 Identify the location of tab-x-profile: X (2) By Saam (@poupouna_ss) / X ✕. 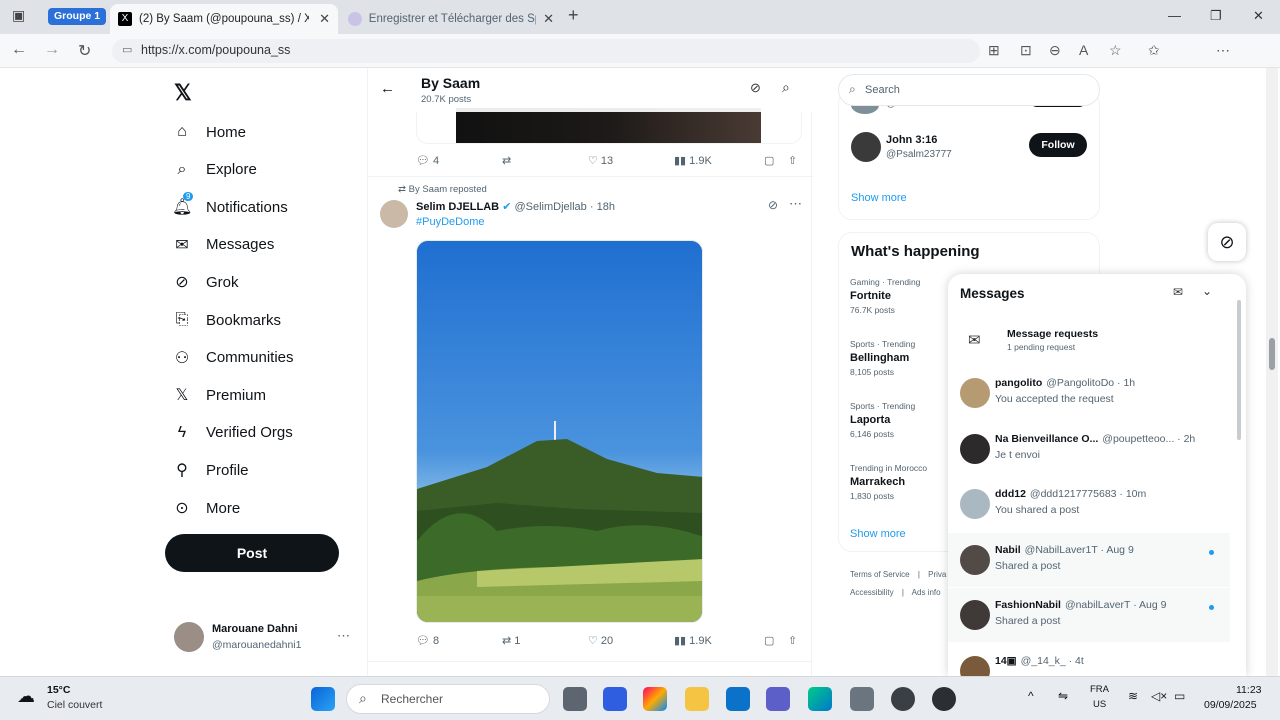
(224, 19).